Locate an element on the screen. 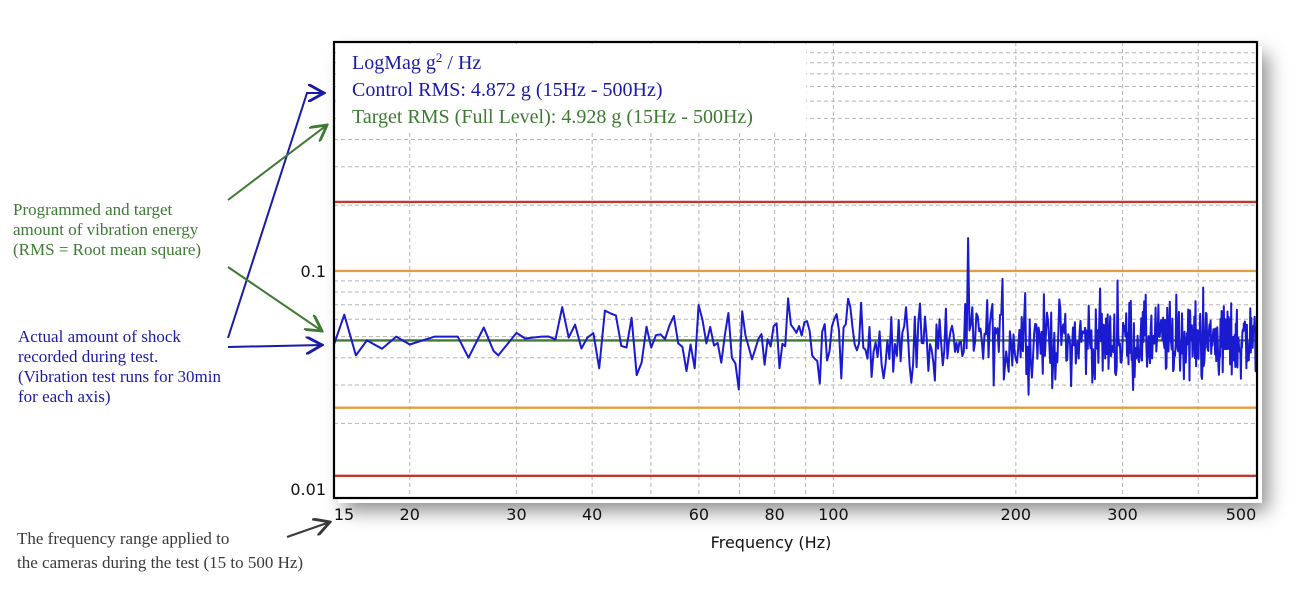 Image resolution: width=1303 pixels, height=601 pixels. x-tick-label: 30 is located at coordinates (516, 514).